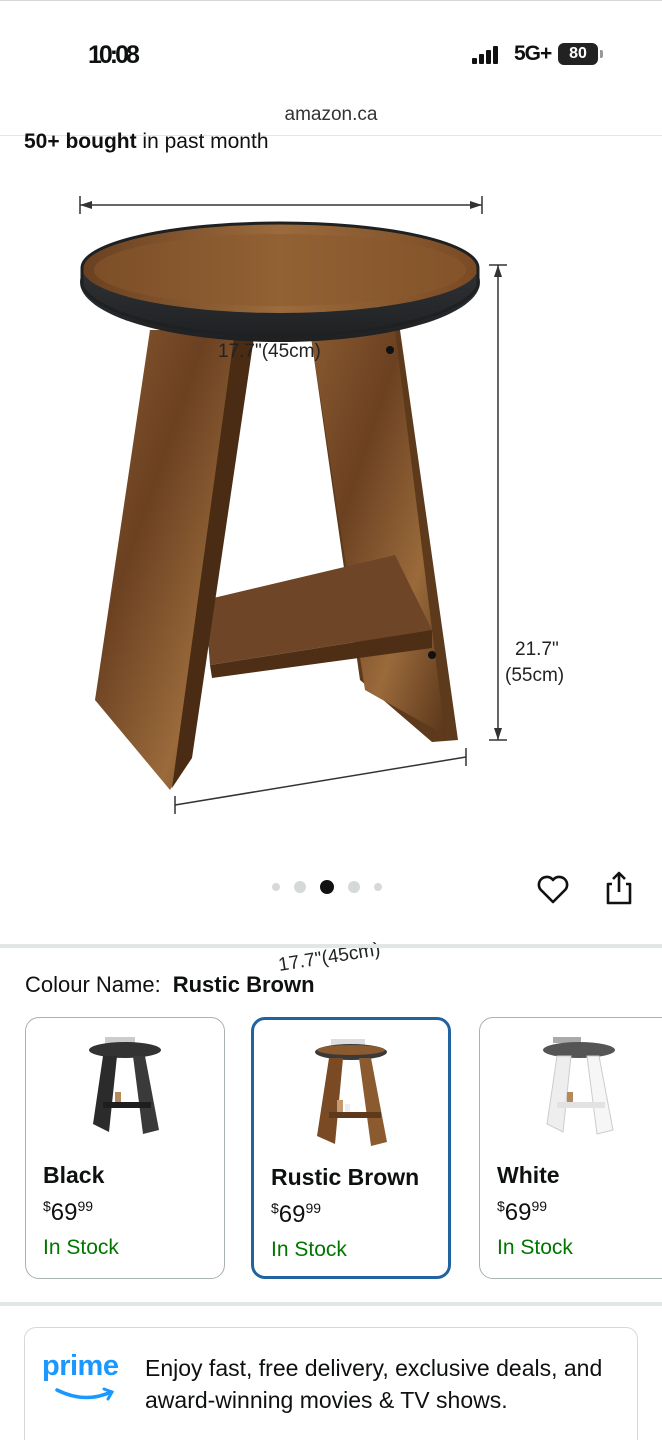 Image resolution: width=662 pixels, height=1440 pixels. What do you see at coordinates (553, 889) in the screenshot?
I see `heart-icon` at bounding box center [553, 889].